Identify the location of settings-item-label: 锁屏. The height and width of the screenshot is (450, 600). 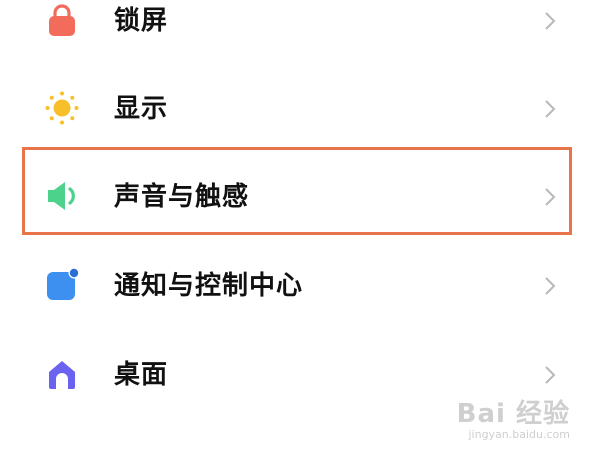
(141, 21).